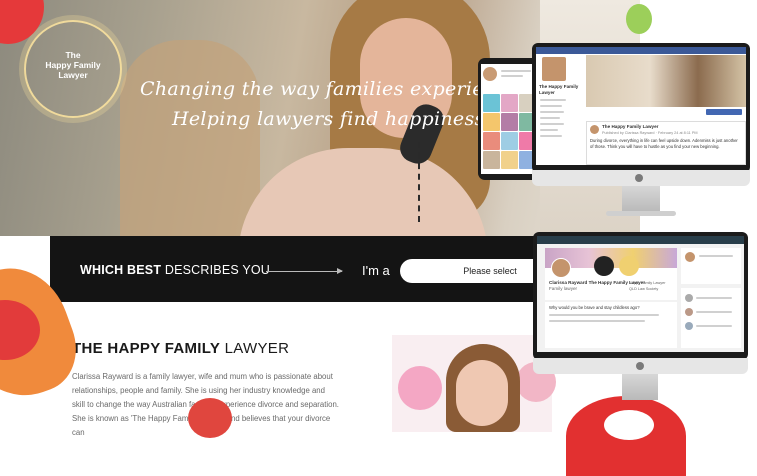 Image resolution: width=757 pixels, height=476 pixels. Describe the element at coordinates (690, 257) in the screenshot. I see `sidebar-avatar` at that location.